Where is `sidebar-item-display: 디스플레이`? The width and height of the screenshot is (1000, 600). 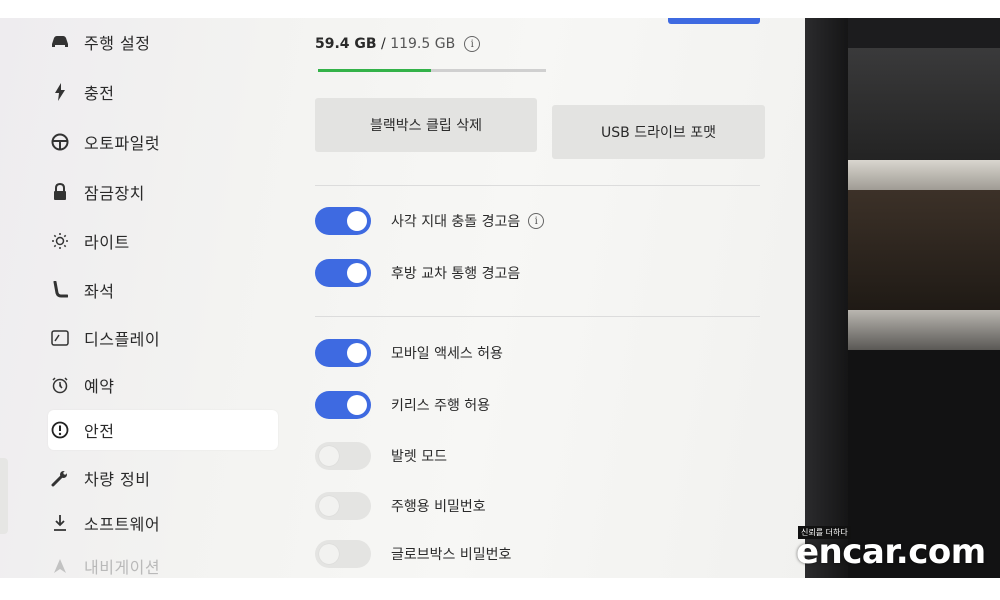 sidebar-item-display: 디스플레이 is located at coordinates (163, 338).